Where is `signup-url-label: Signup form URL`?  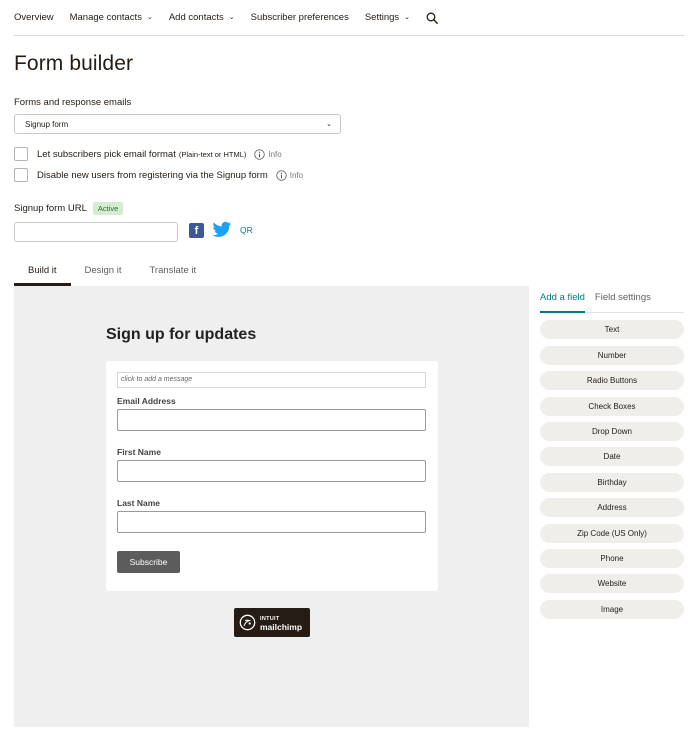
signup-url-label: Signup form URL is located at coordinates (50, 208).